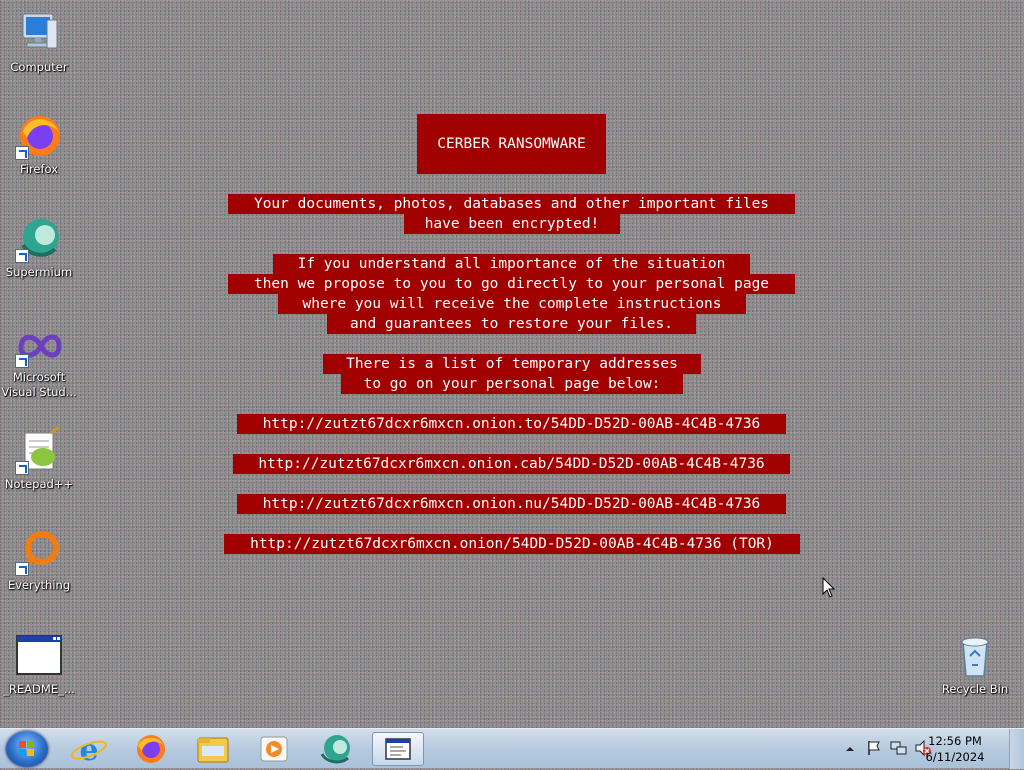  What do you see at coordinates (39, 450) in the screenshot?
I see `notepadpp-icon` at bounding box center [39, 450].